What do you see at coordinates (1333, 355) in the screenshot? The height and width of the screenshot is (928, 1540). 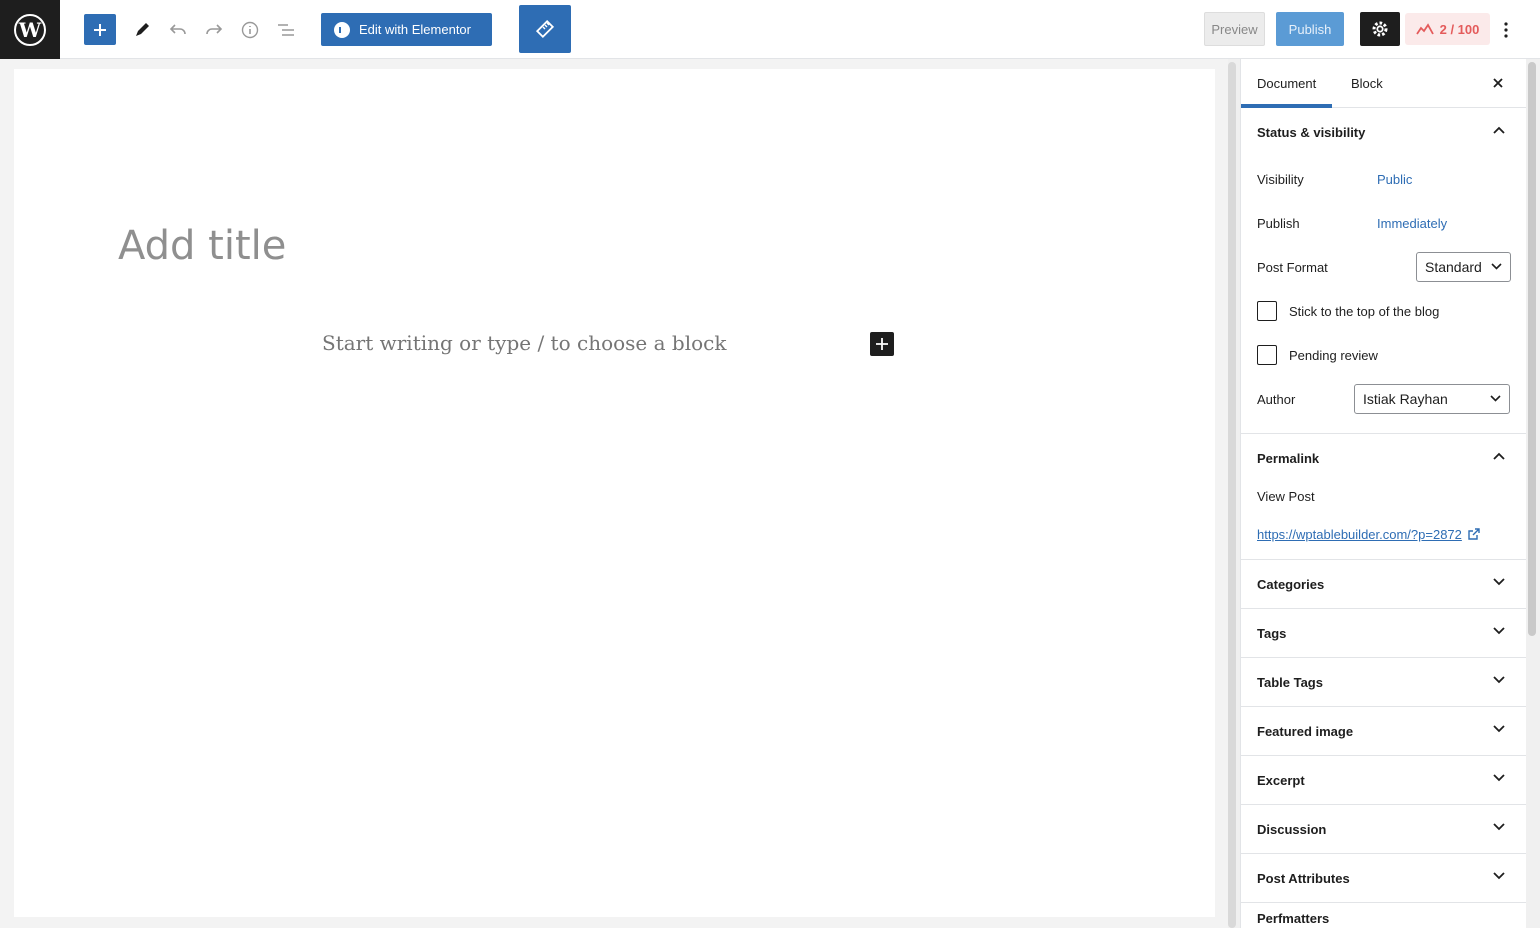 I see `pending-review-label: Pending review` at bounding box center [1333, 355].